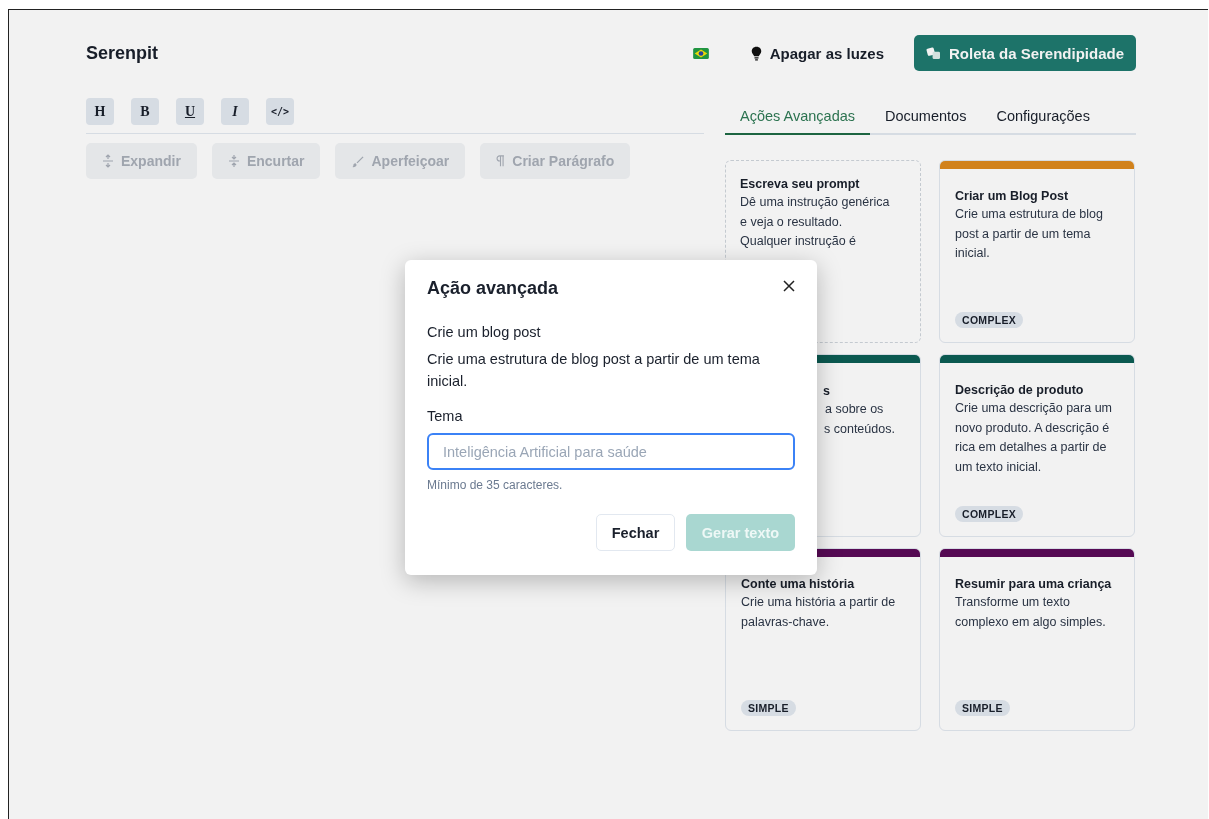 This screenshot has height=819, width=1209. I want to click on tab: Ações Avançadas, so click(797, 120).